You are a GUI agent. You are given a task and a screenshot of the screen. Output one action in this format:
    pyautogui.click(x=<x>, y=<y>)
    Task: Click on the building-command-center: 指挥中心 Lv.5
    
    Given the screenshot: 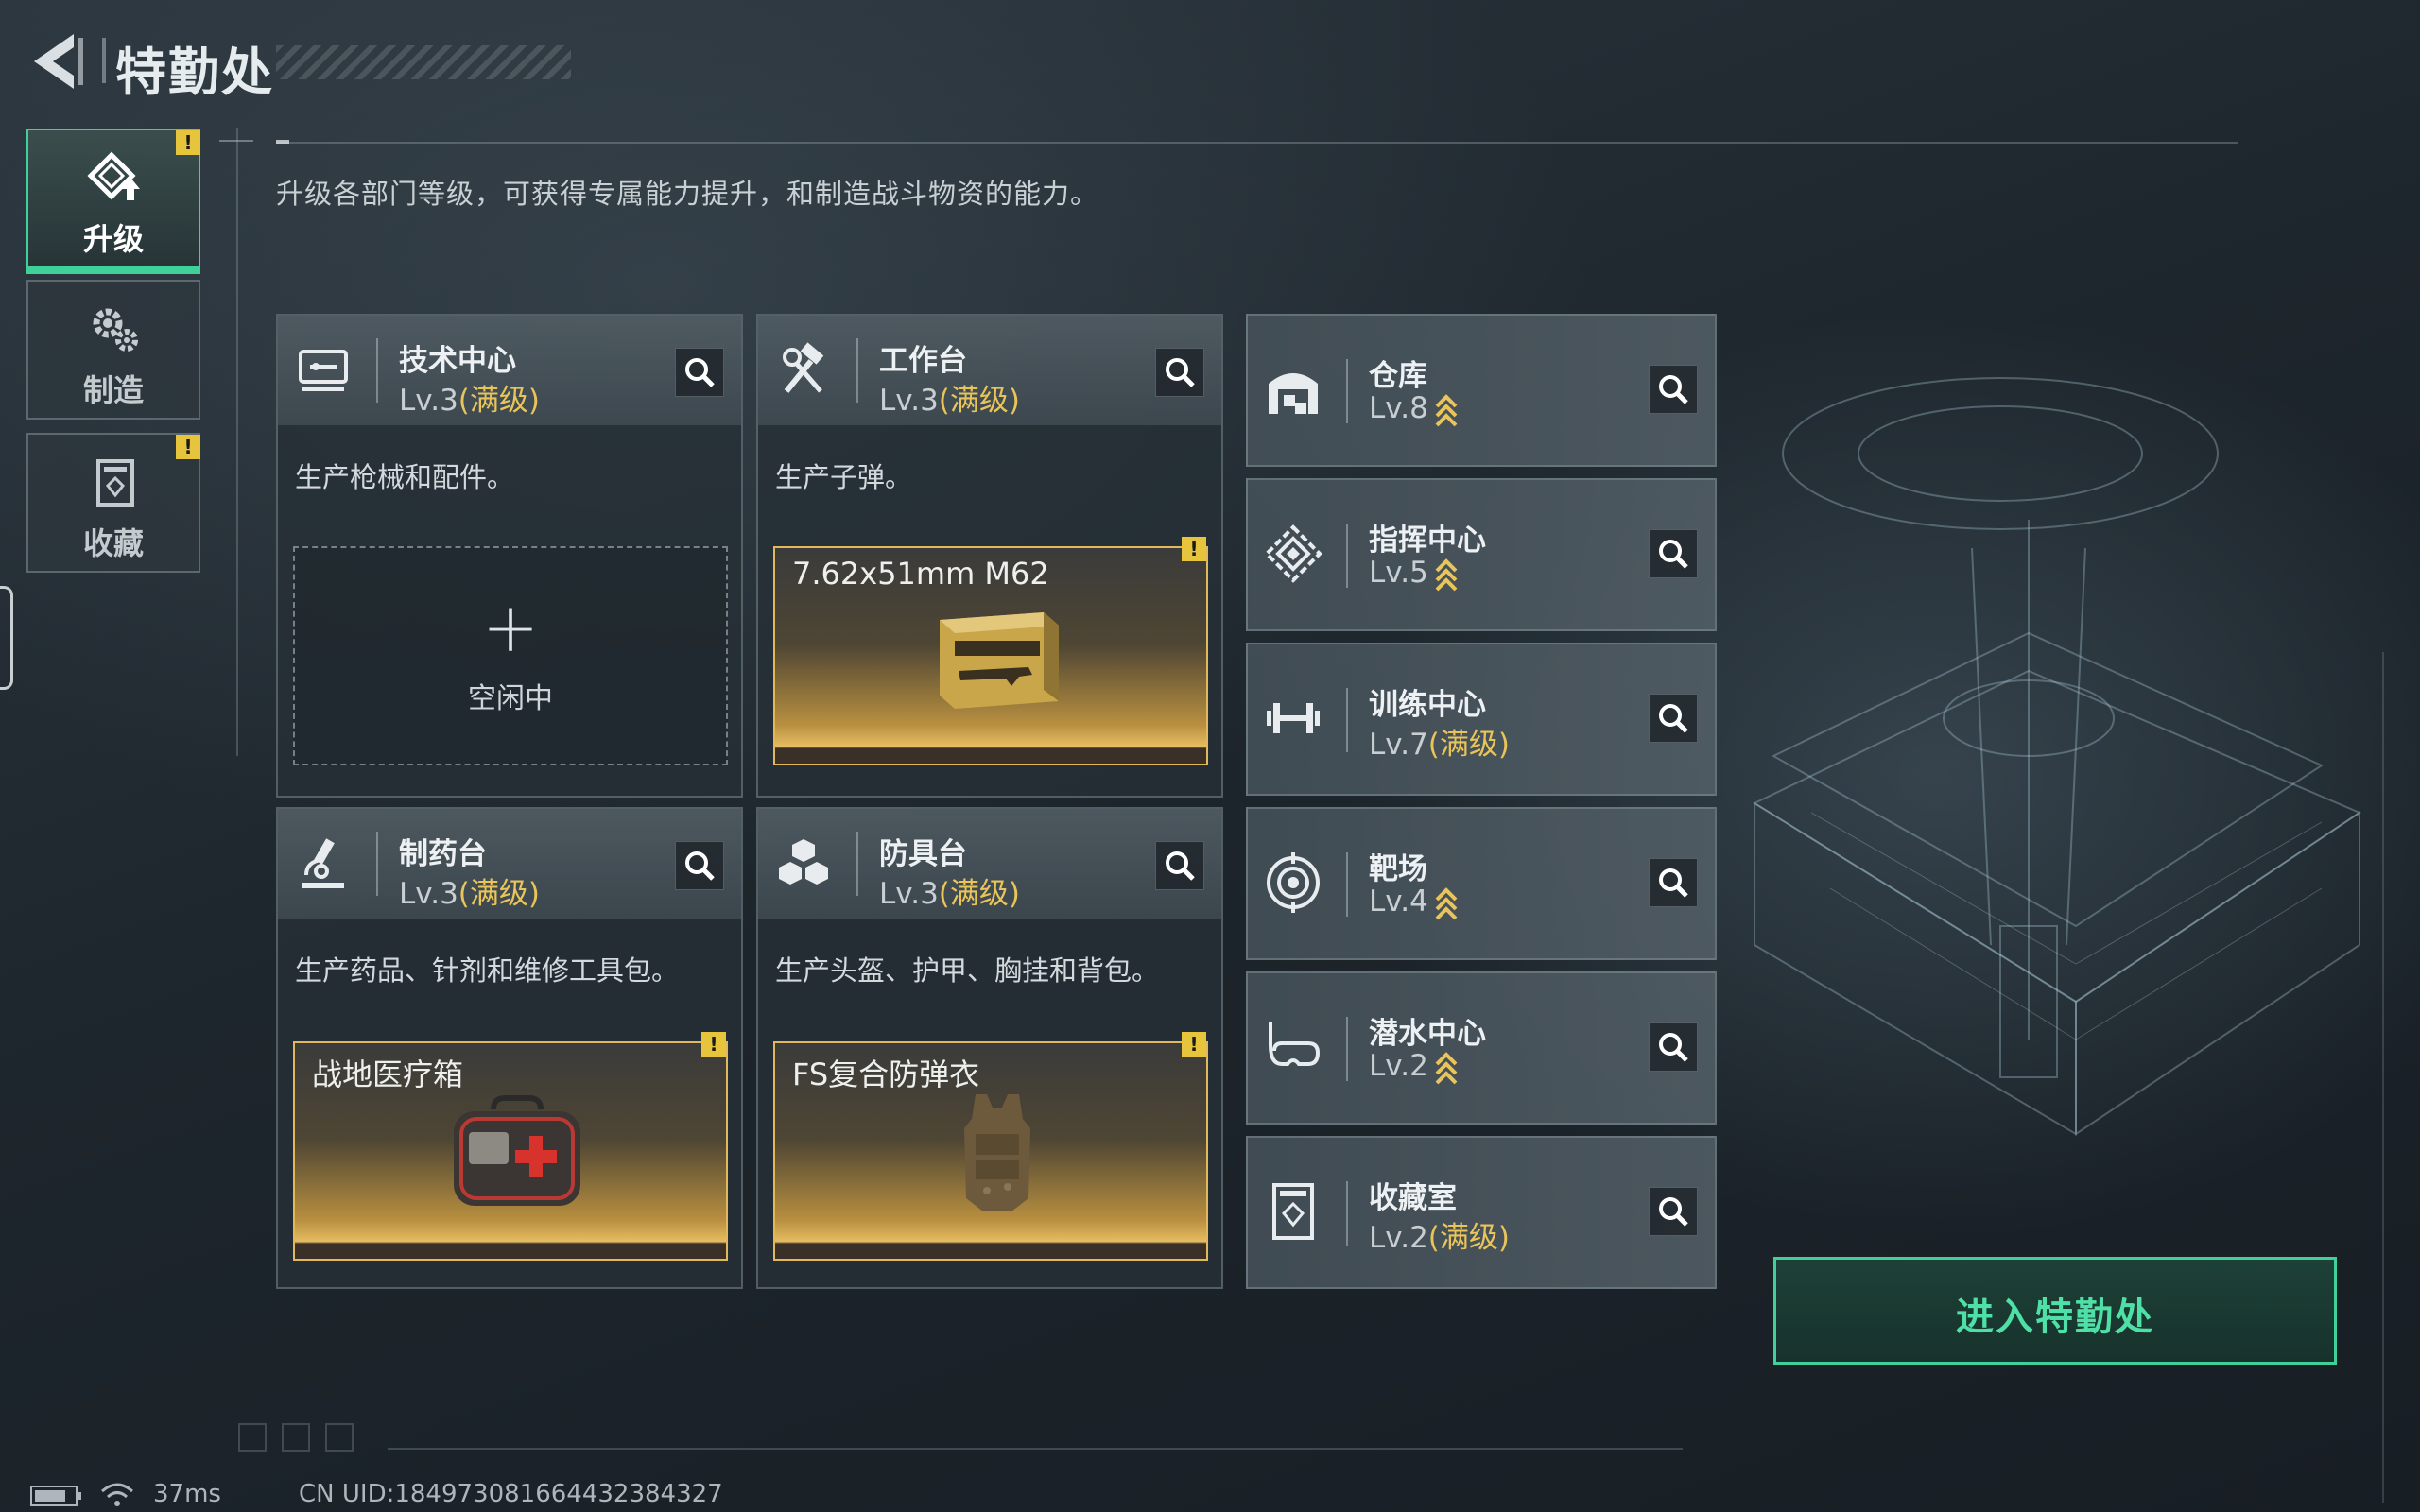 What is the action you would take?
    pyautogui.click(x=1481, y=554)
    